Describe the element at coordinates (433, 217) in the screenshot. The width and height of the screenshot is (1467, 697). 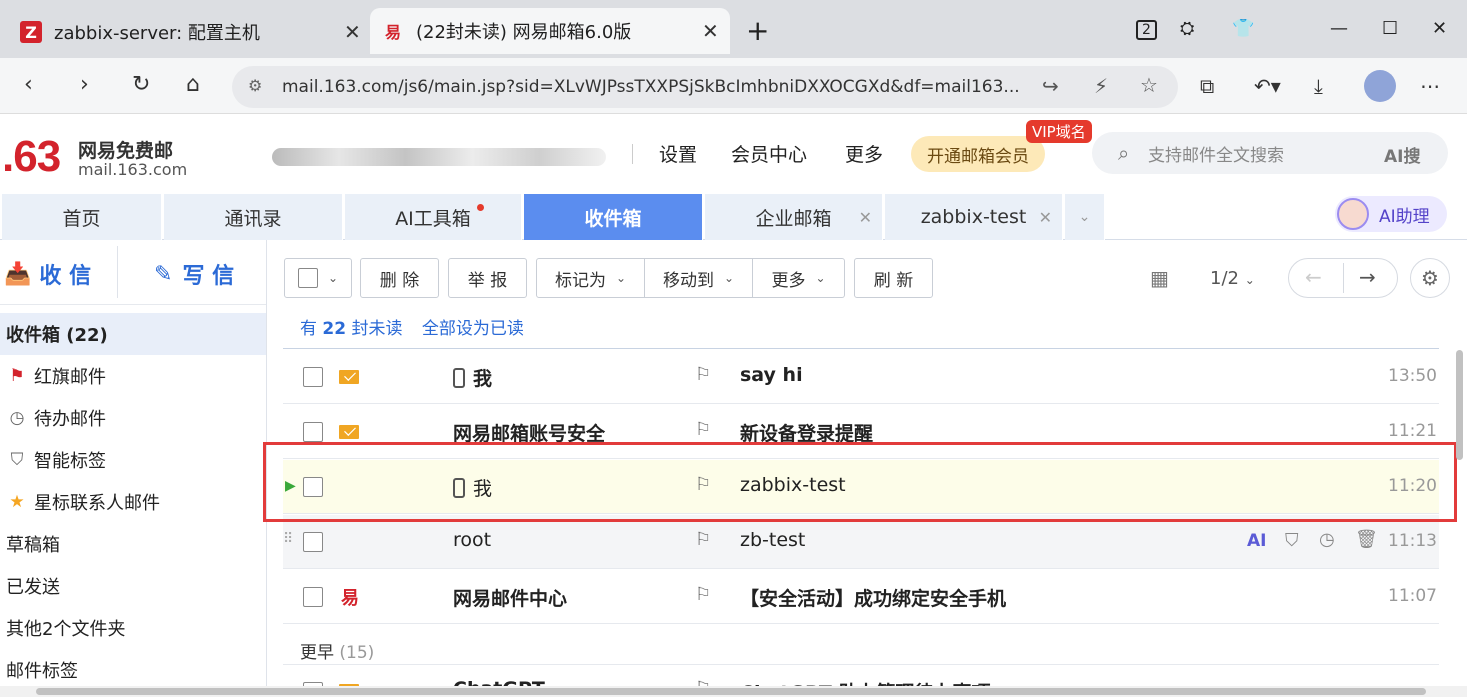
I see `tab-ai-toolbox: AI工具箱` at that location.